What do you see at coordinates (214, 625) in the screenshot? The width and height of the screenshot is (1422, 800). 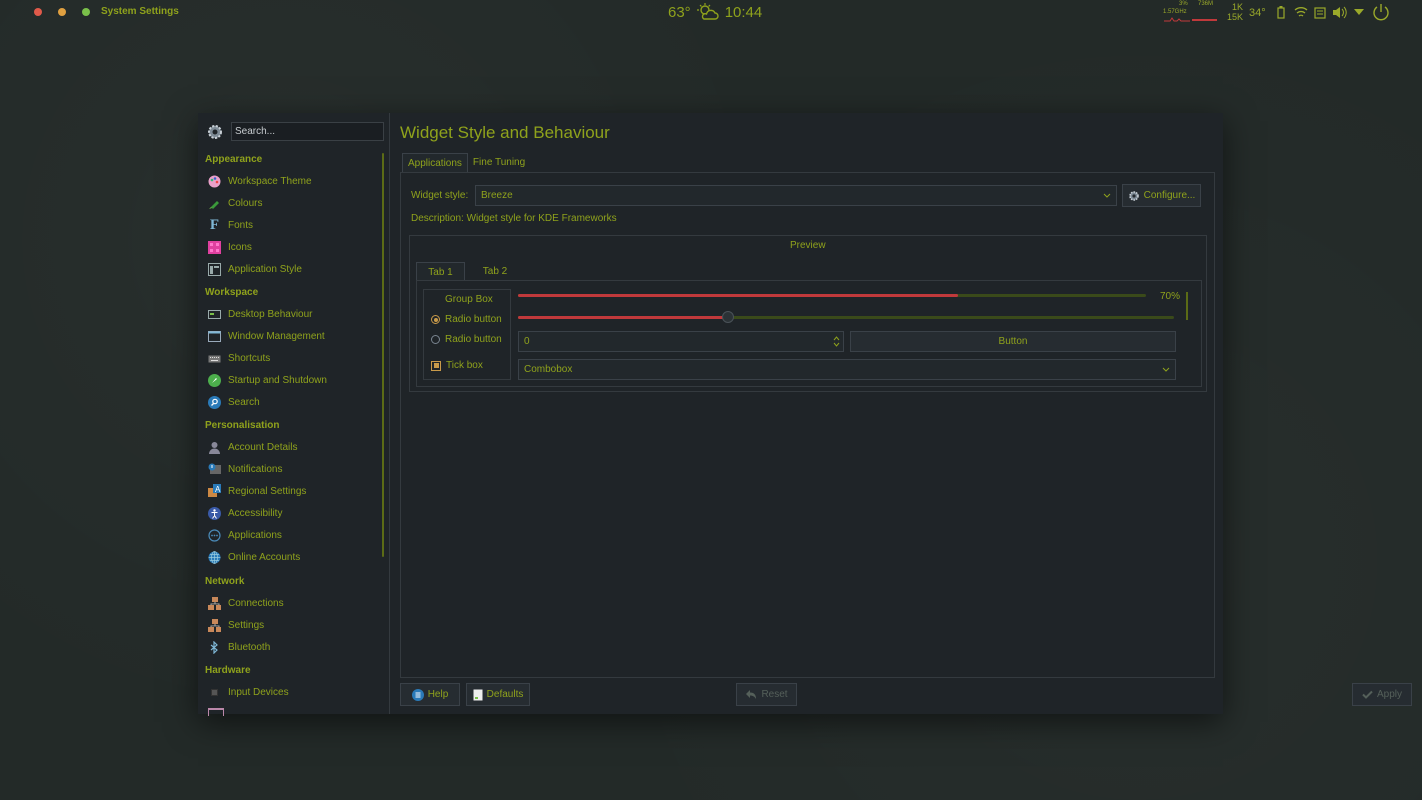 I see `network-settings-icon` at bounding box center [214, 625].